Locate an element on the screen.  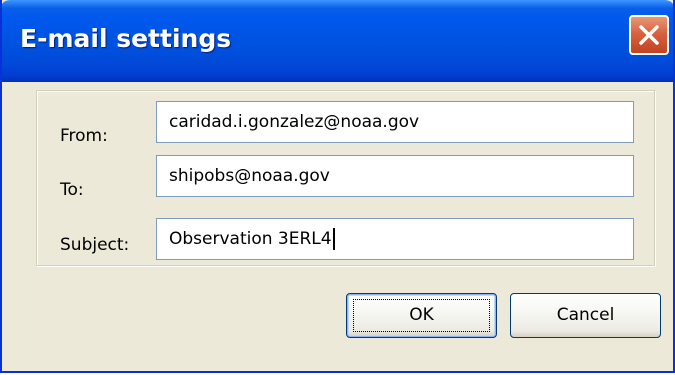
from-field: caridad.i.gonzalez@noaa.gov is located at coordinates (395, 122).